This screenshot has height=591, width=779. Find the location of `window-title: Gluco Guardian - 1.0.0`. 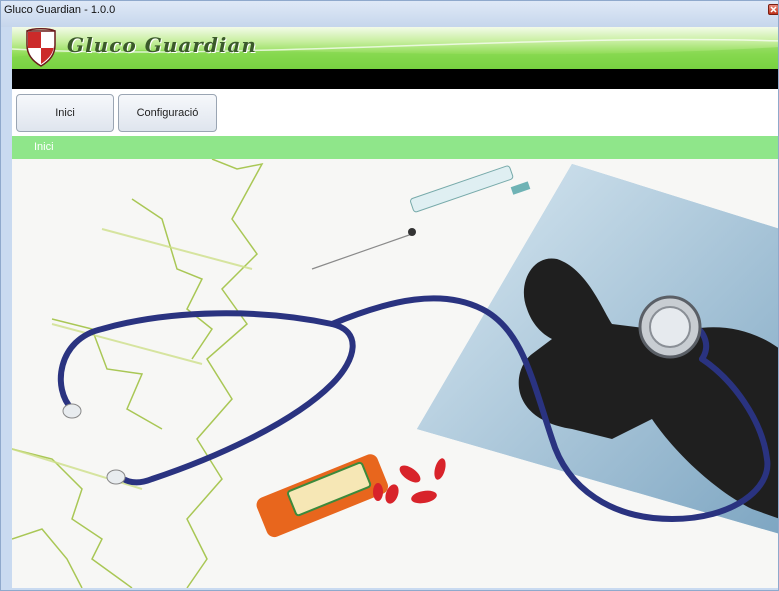

window-title: Gluco Guardian - 1.0.0 is located at coordinates (60, 10).